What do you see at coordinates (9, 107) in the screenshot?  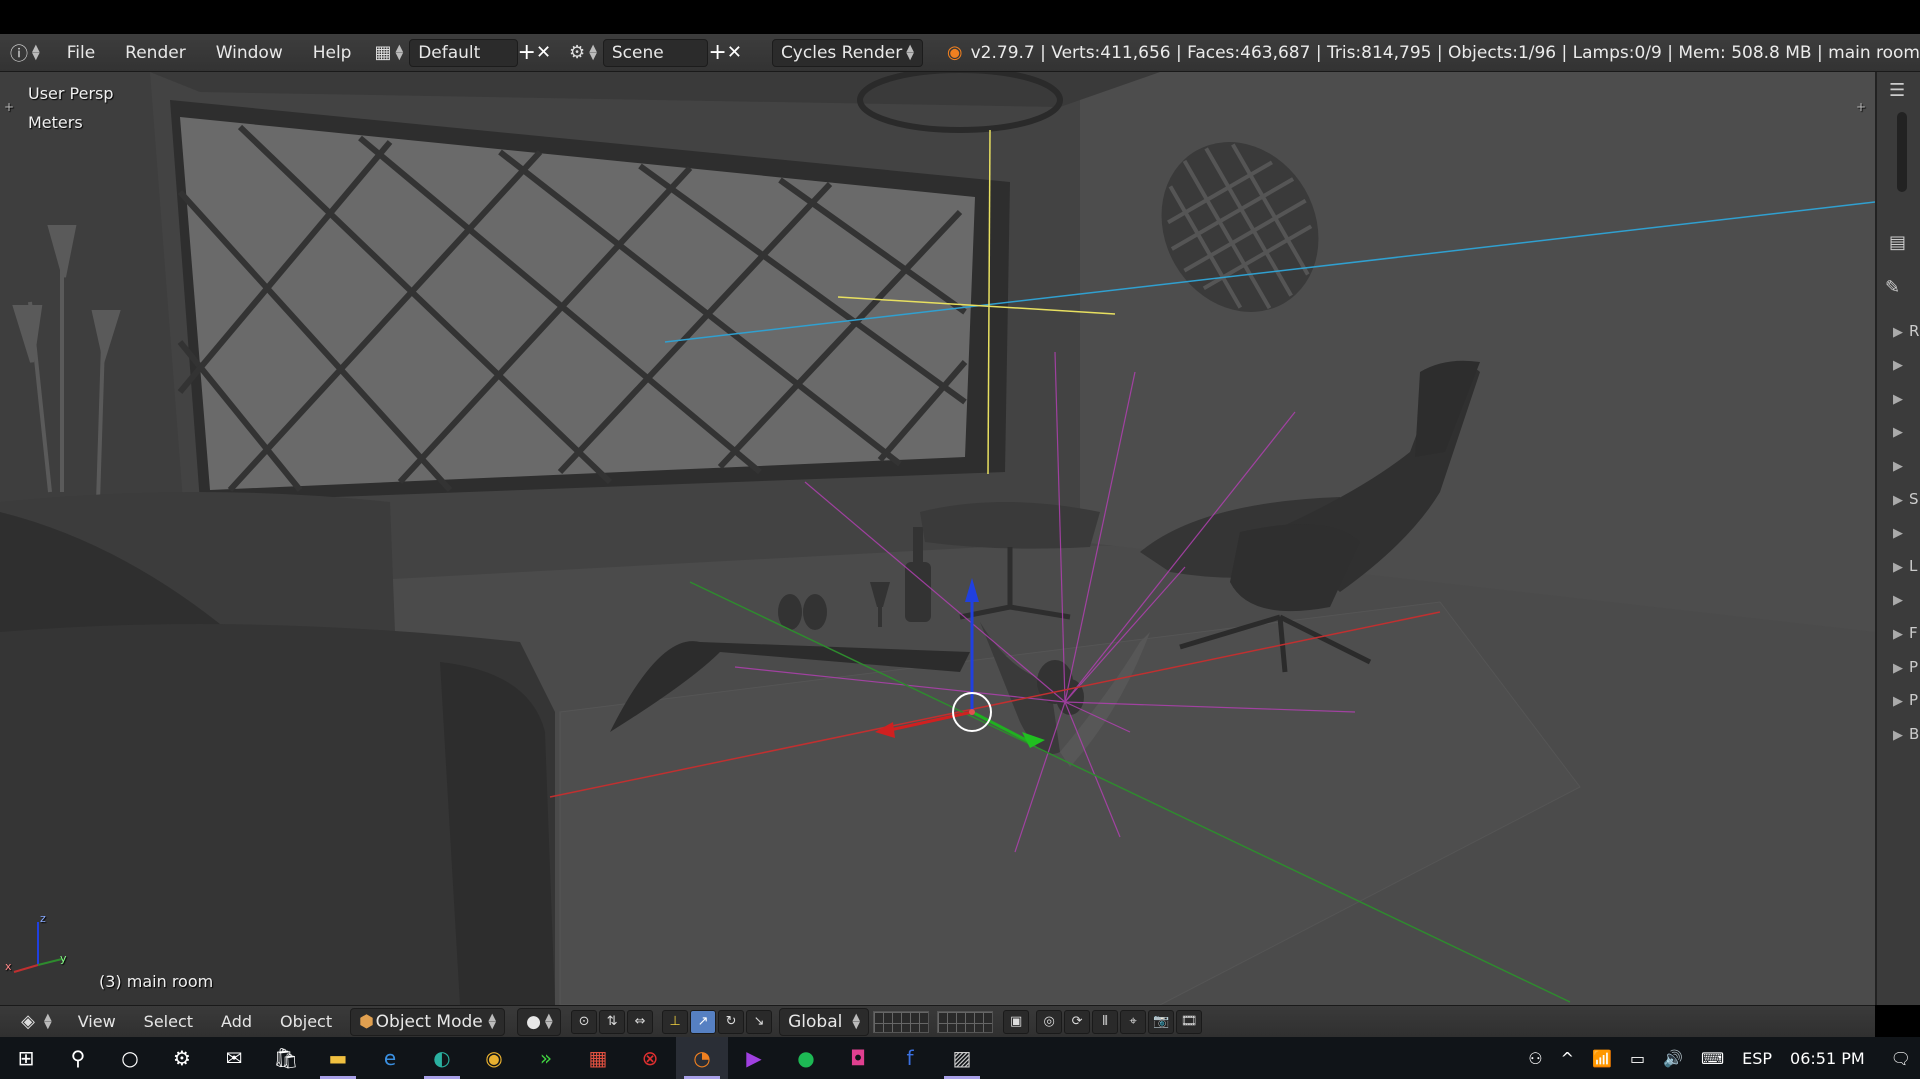 I see `toolshelf-toggle-icon: +` at bounding box center [9, 107].